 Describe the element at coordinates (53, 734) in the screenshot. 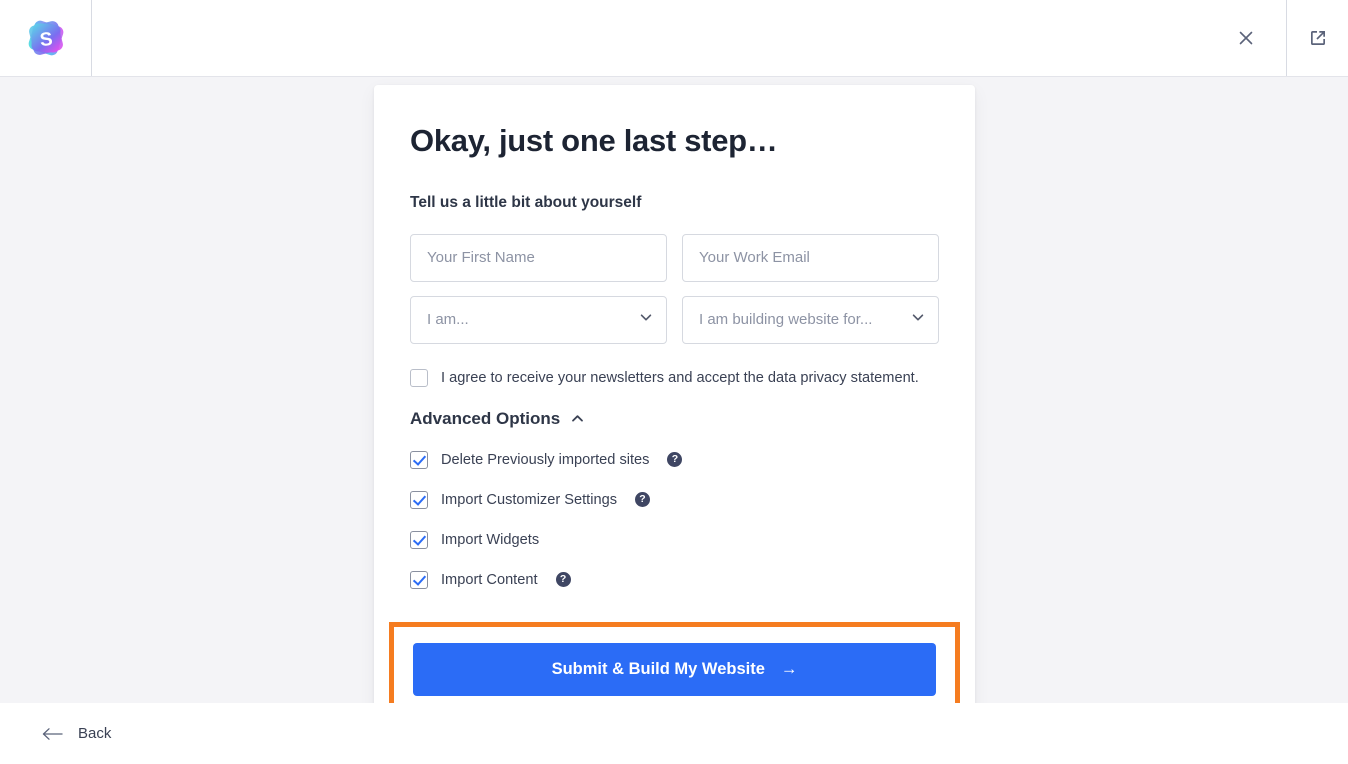

I see `arrow-left-icon` at that location.